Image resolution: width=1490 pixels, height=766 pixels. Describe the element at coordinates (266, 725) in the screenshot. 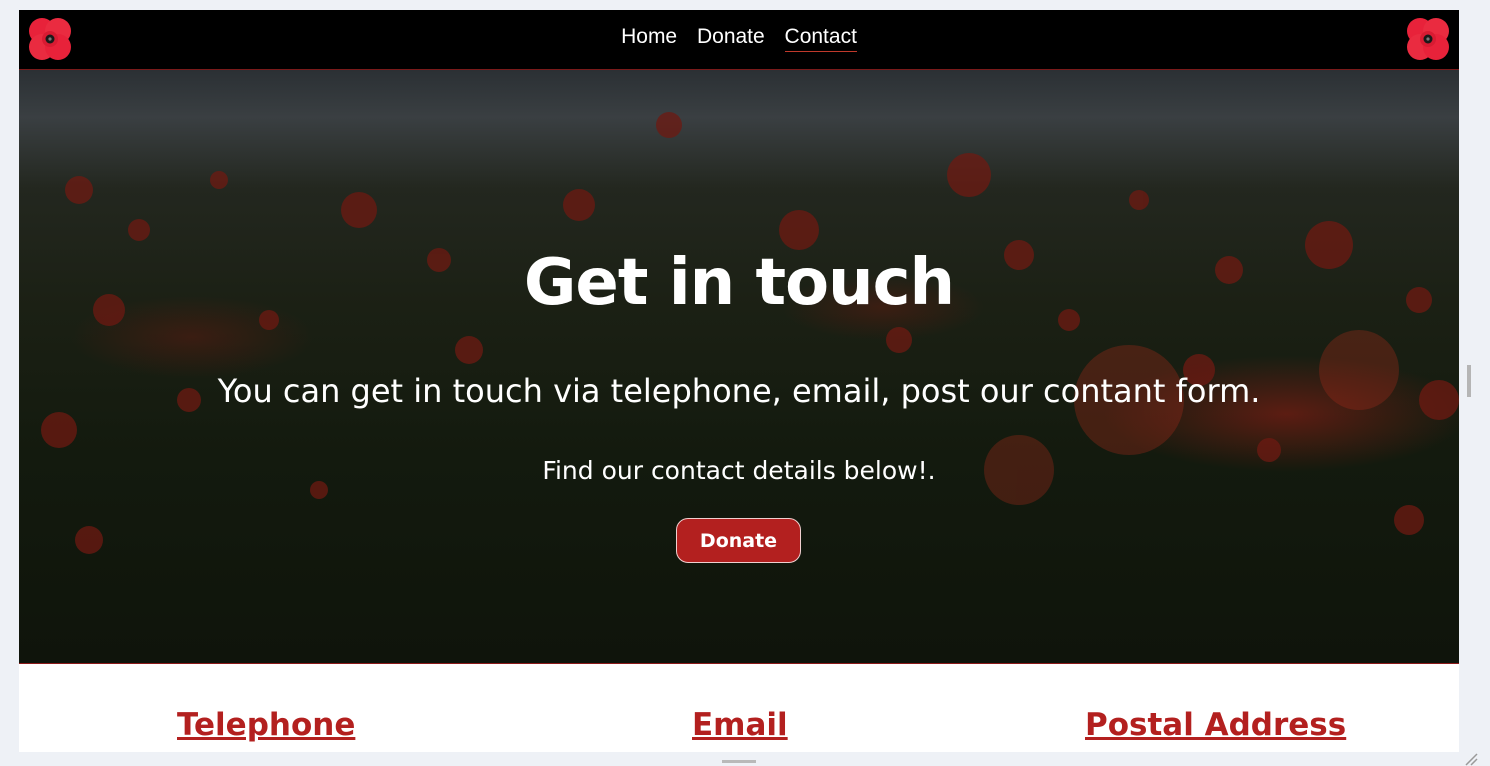

I see `telephone-heading: Telephone` at that location.